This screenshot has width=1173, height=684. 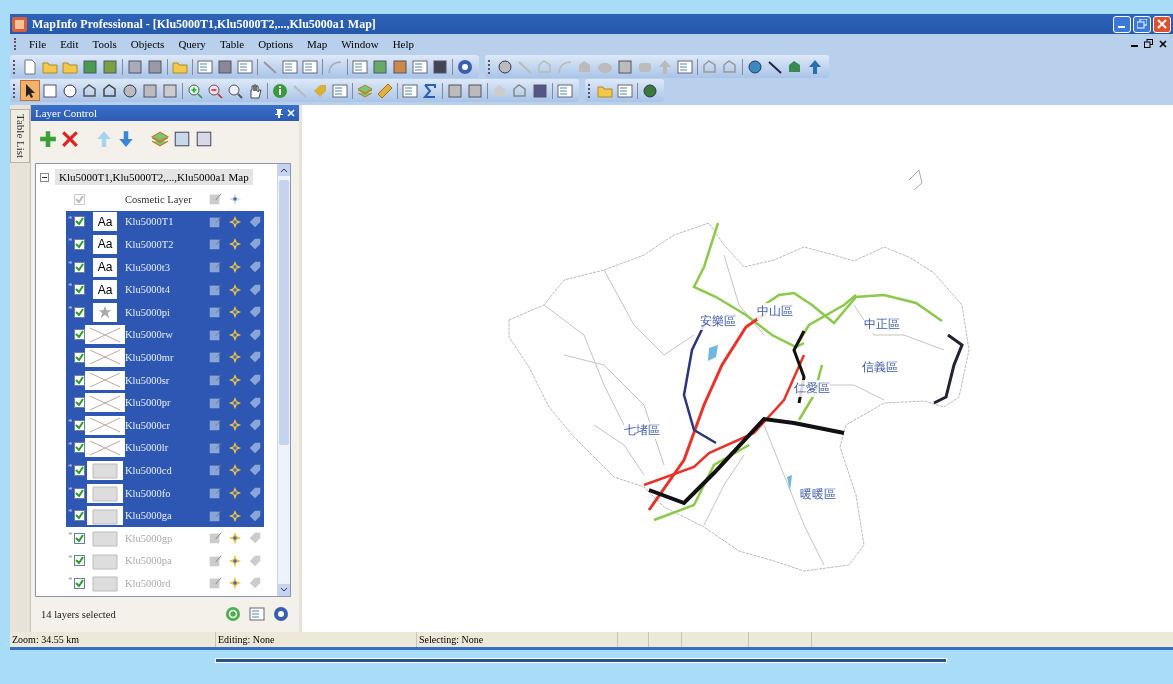 What do you see at coordinates (215, 90) in the screenshot?
I see `zoom-out-icon` at bounding box center [215, 90].